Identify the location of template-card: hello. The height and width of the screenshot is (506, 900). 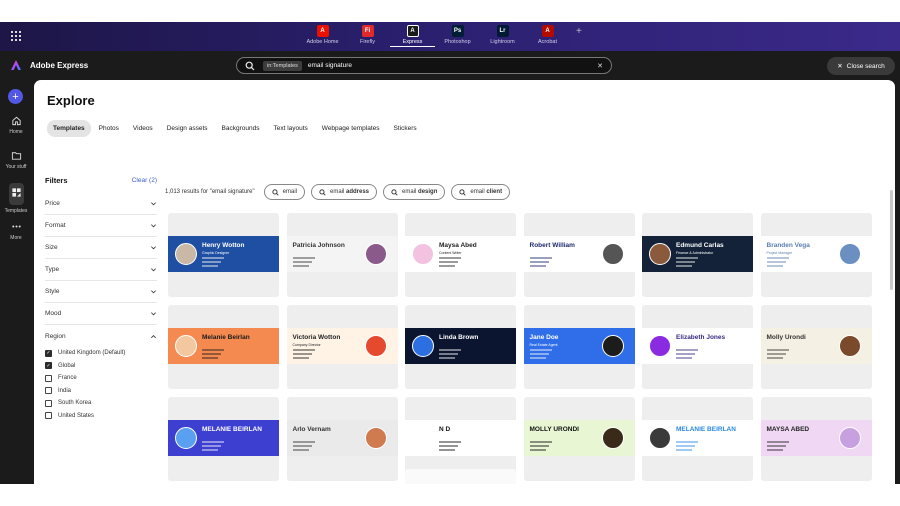
(460, 476).